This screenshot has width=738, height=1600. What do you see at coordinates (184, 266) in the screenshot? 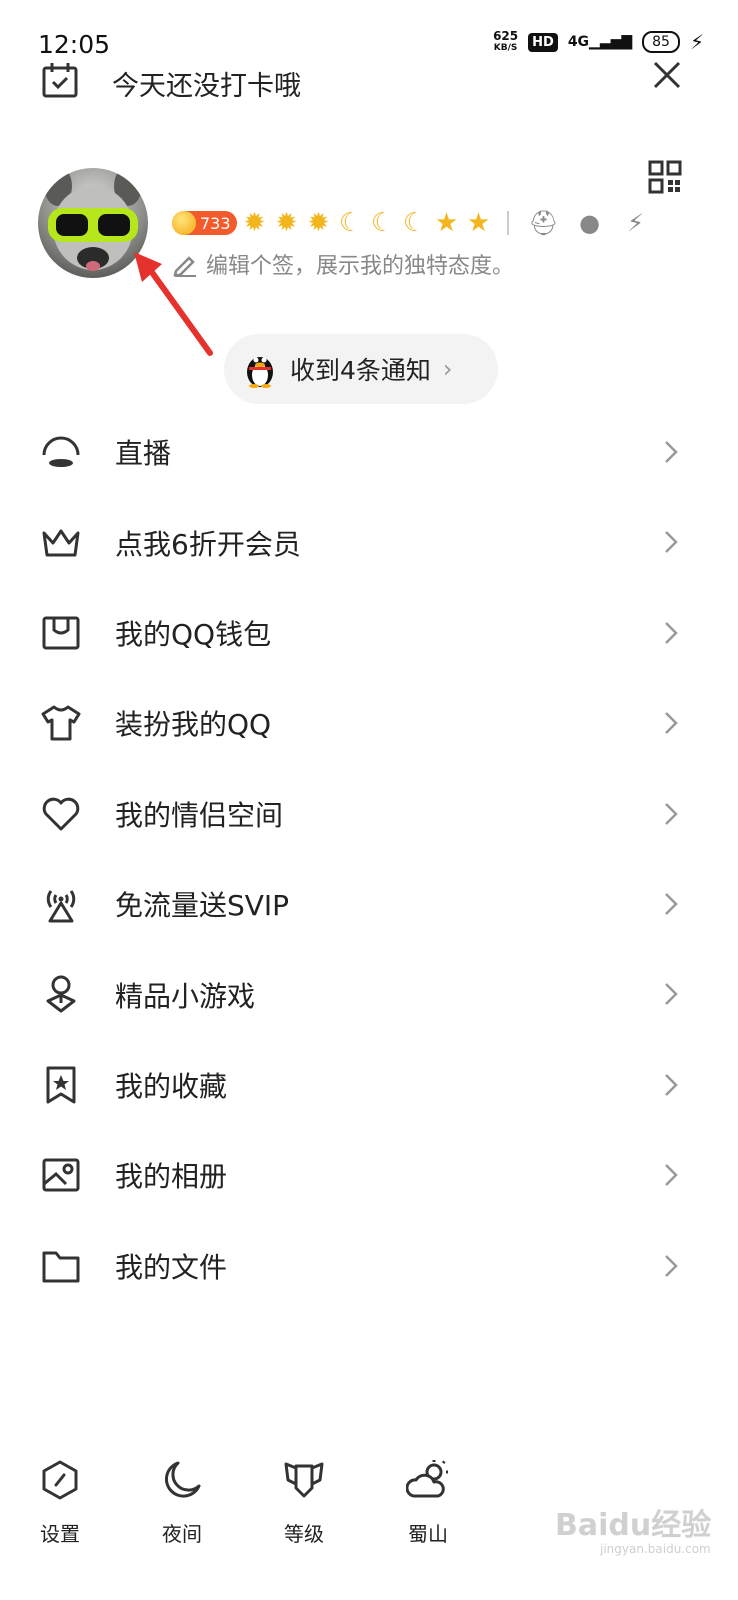
I see `pencil-icon` at bounding box center [184, 266].